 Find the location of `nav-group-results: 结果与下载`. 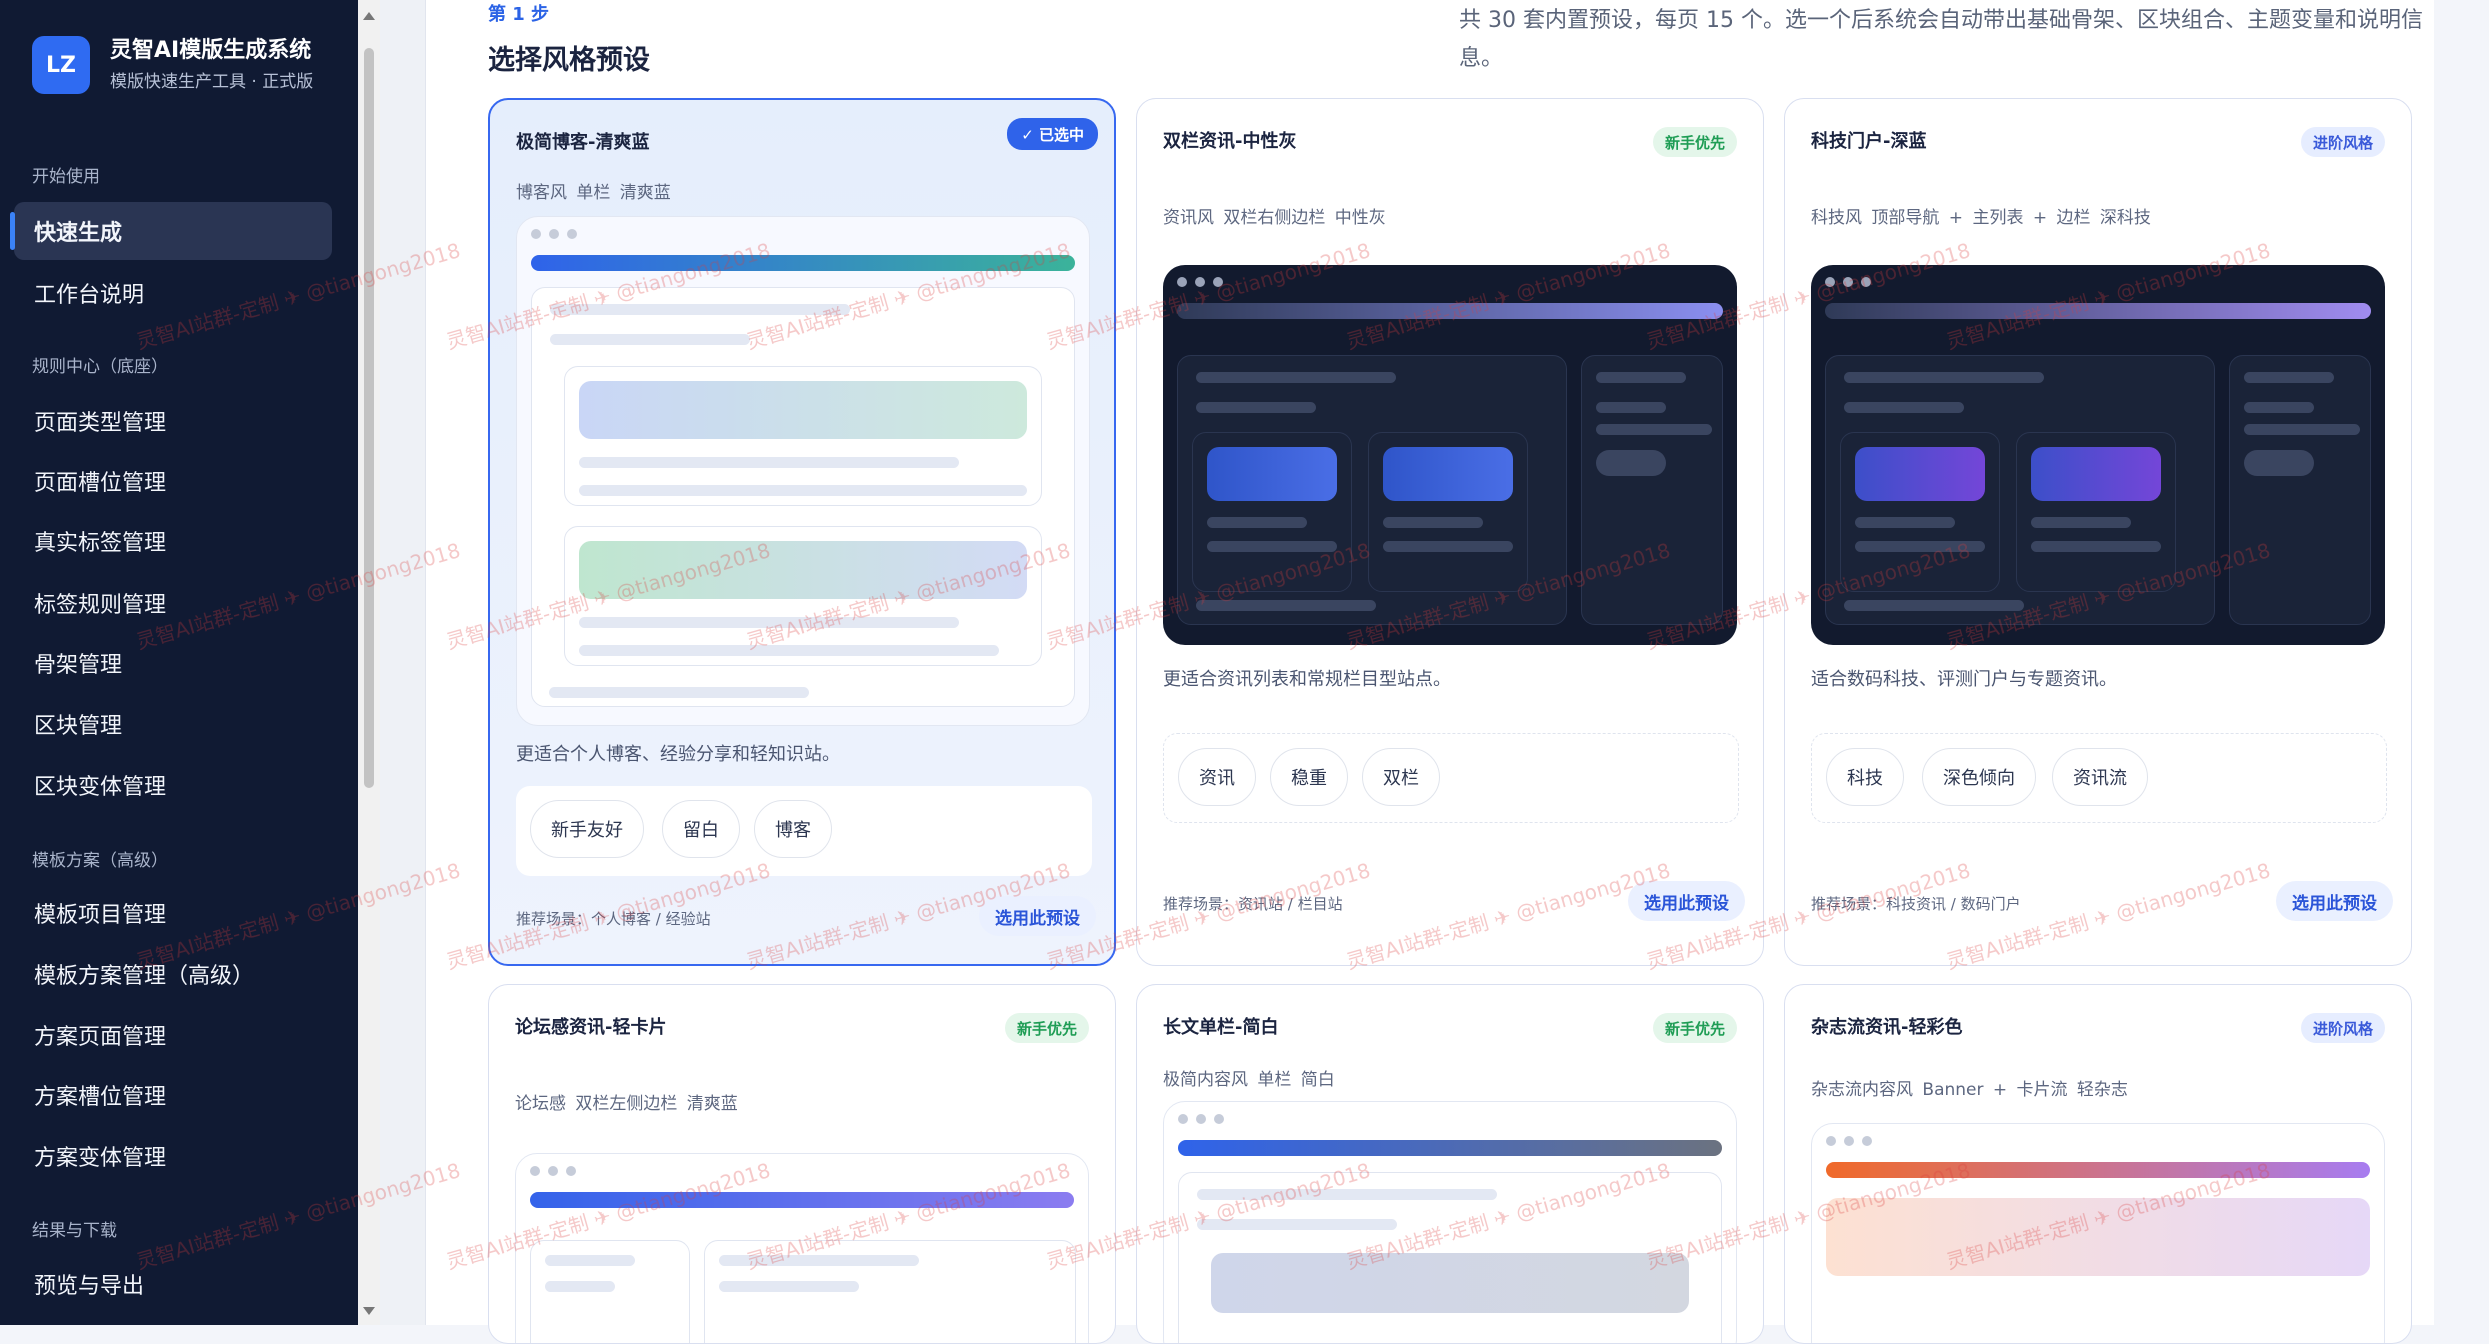

nav-group-results: 结果与下载 is located at coordinates (74, 1231).